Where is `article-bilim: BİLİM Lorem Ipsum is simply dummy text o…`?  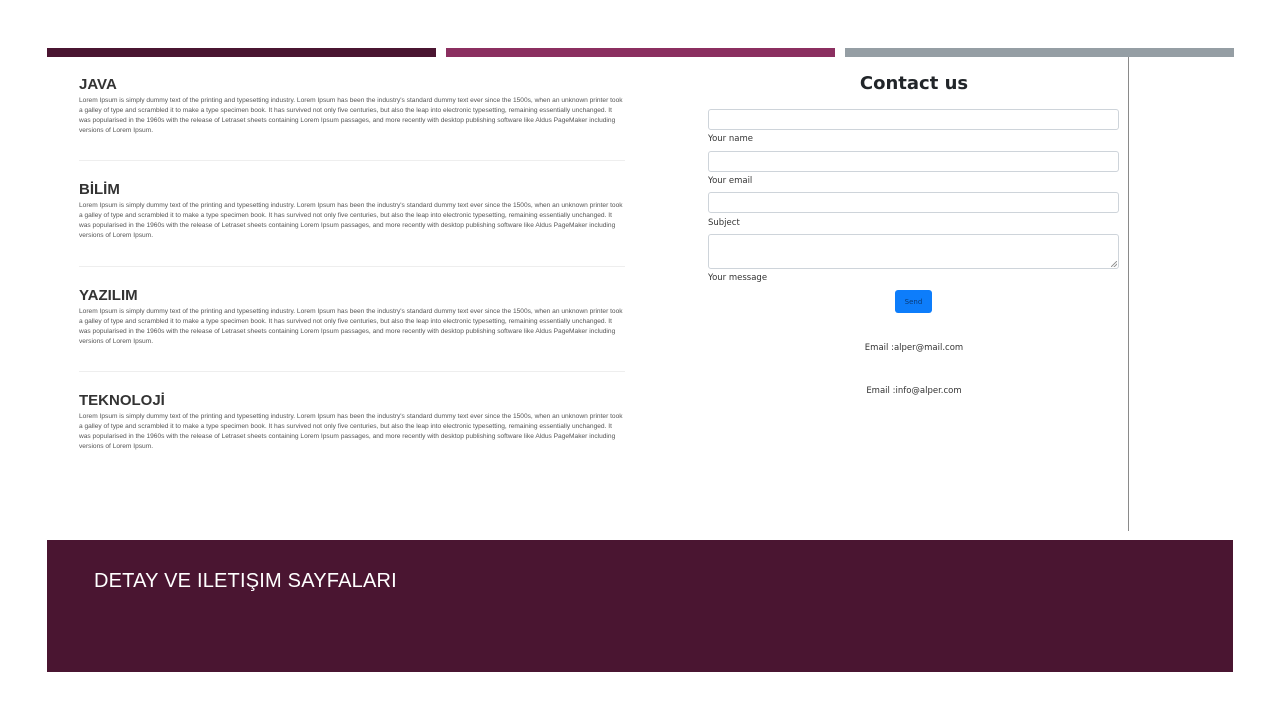 article-bilim: BİLİM Lorem Ipsum is simply dummy text o… is located at coordinates (352, 210).